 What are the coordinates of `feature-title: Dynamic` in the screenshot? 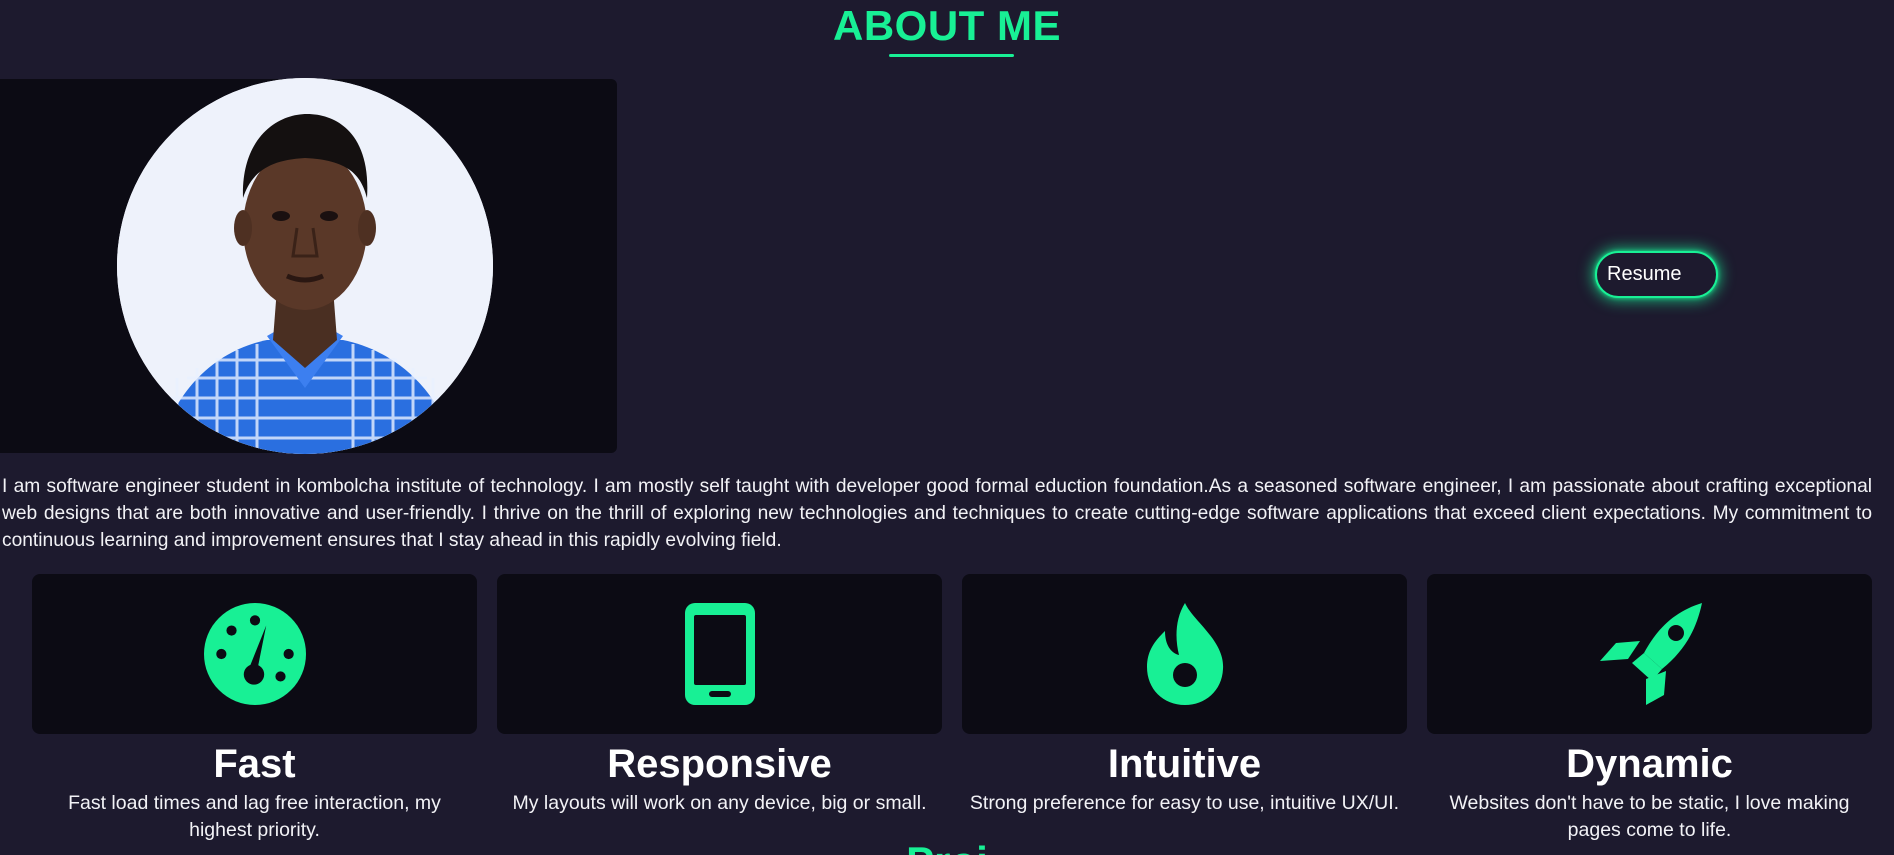 It's located at (1649, 764).